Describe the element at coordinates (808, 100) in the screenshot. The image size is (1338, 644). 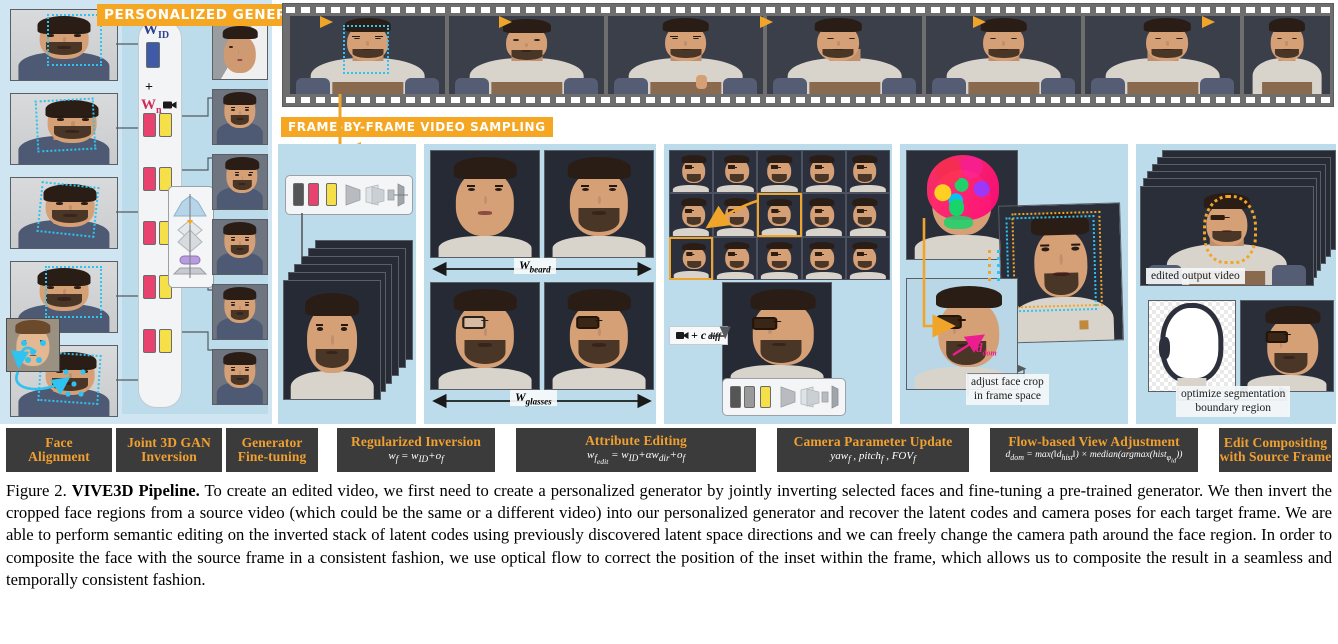
I see `film-sprockets-bottom` at that location.